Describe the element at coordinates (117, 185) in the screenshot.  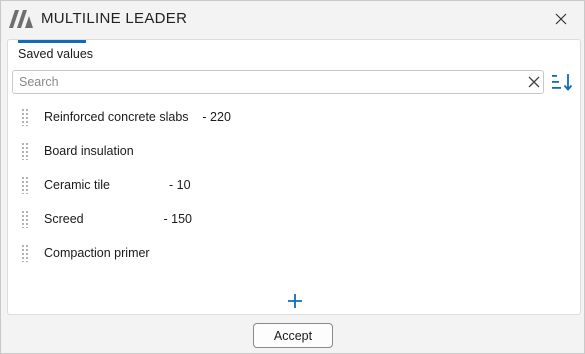
I see `list-item-label: Ceramic tile - 10` at that location.